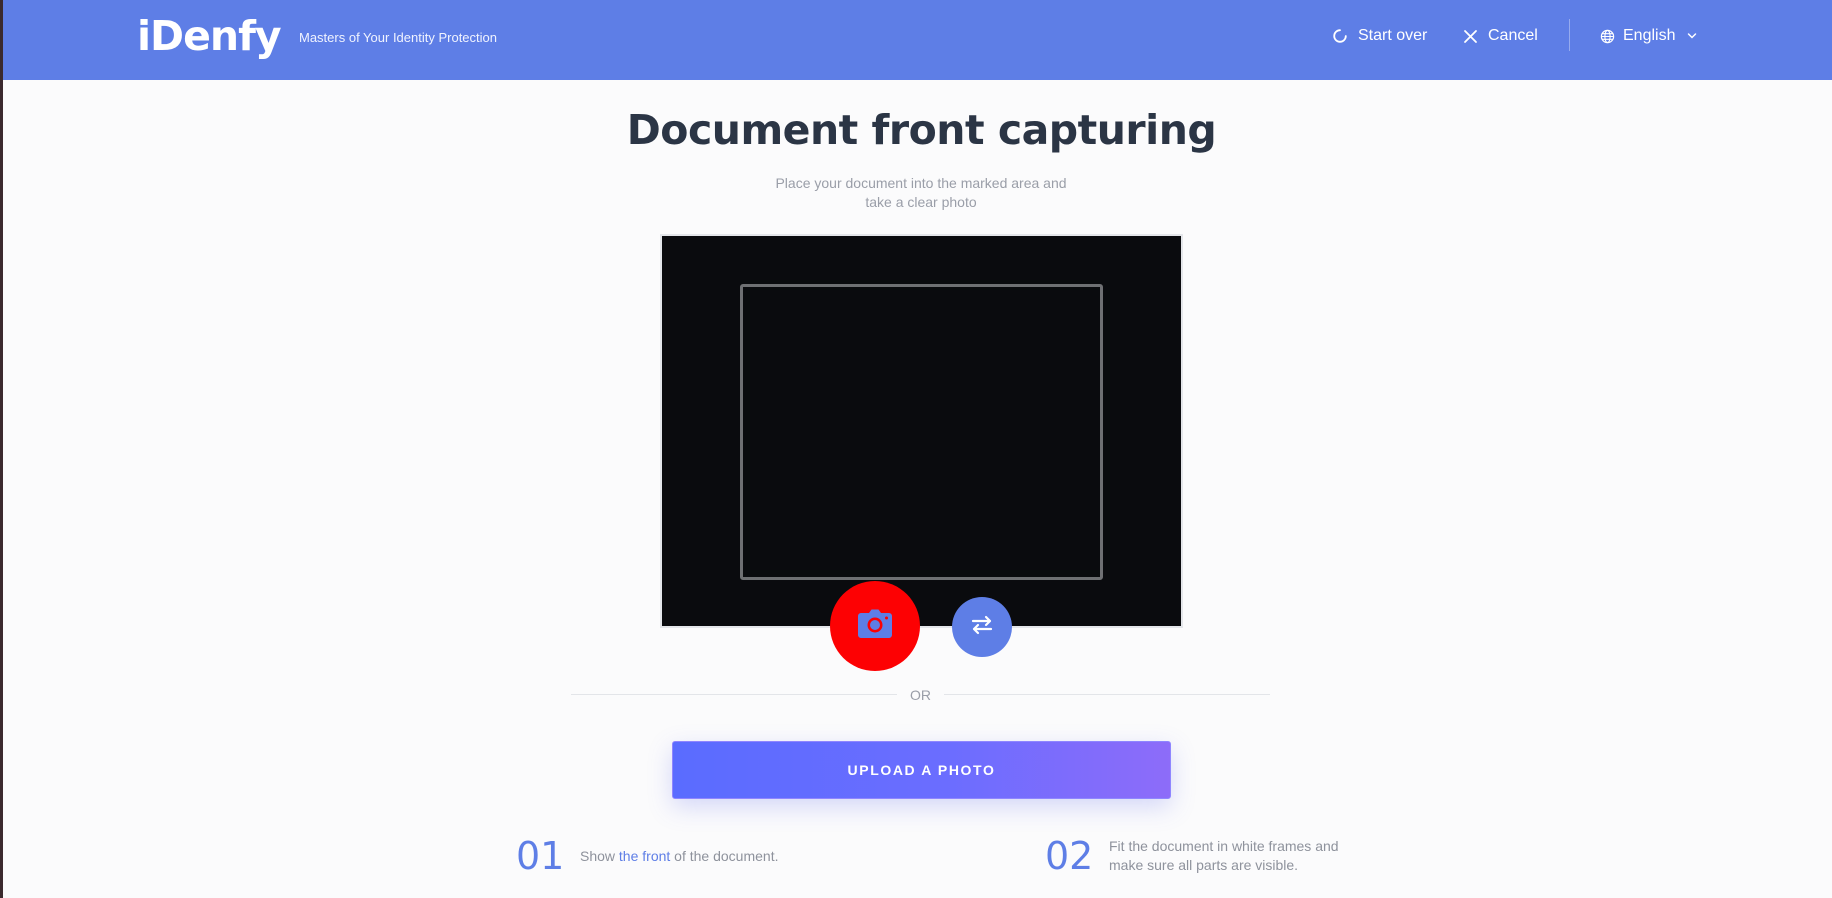 The image size is (1832, 898). I want to click on start-over-button: Start over, so click(1379, 36).